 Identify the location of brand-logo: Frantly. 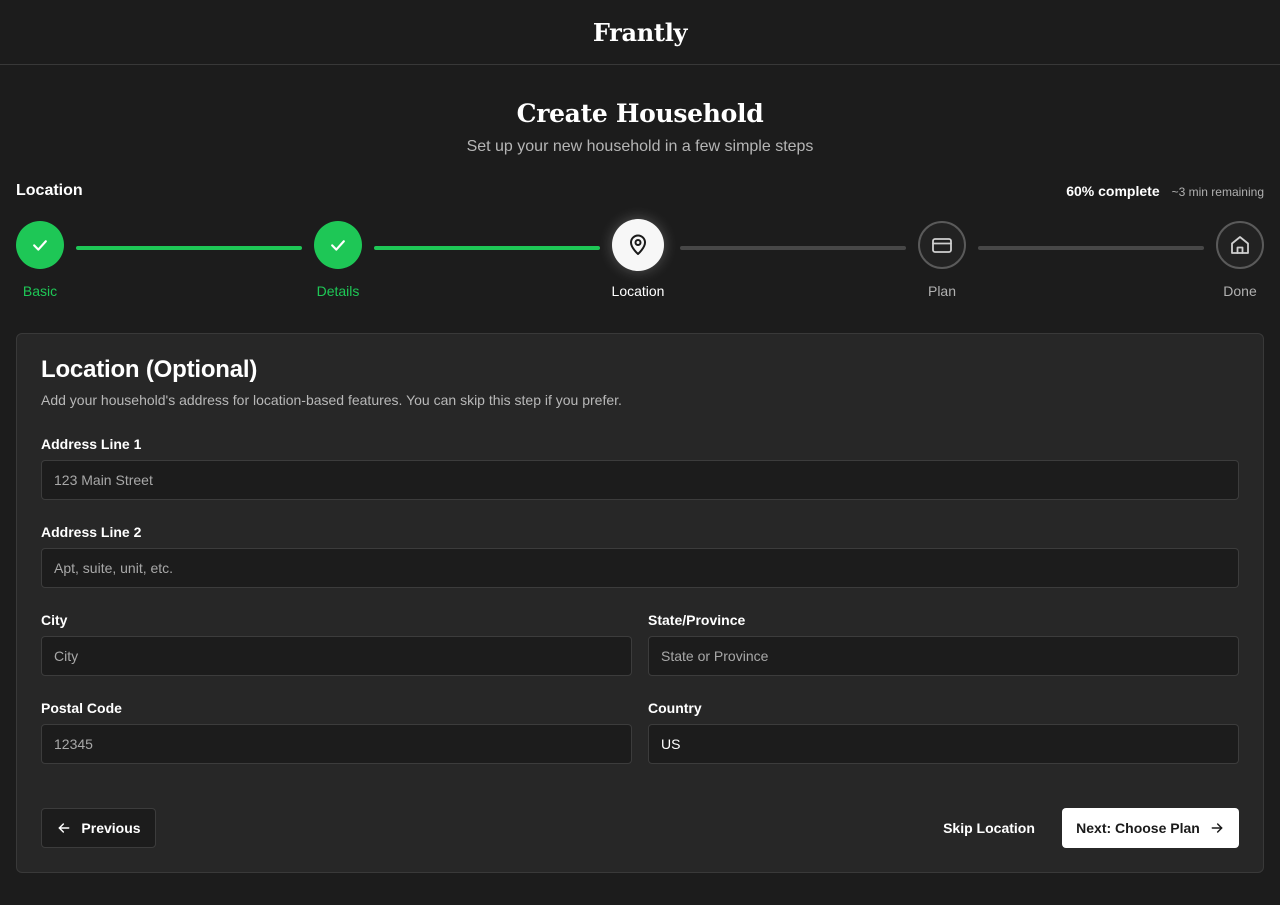
(640, 32).